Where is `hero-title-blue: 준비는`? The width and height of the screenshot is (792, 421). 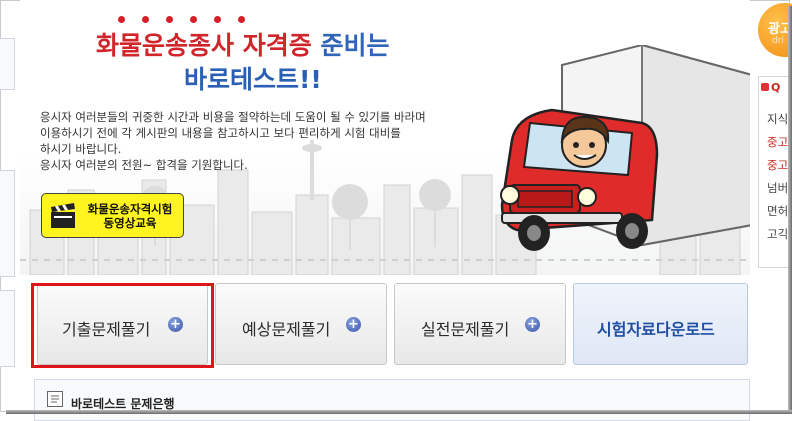 hero-title-blue: 준비는 is located at coordinates (355, 45).